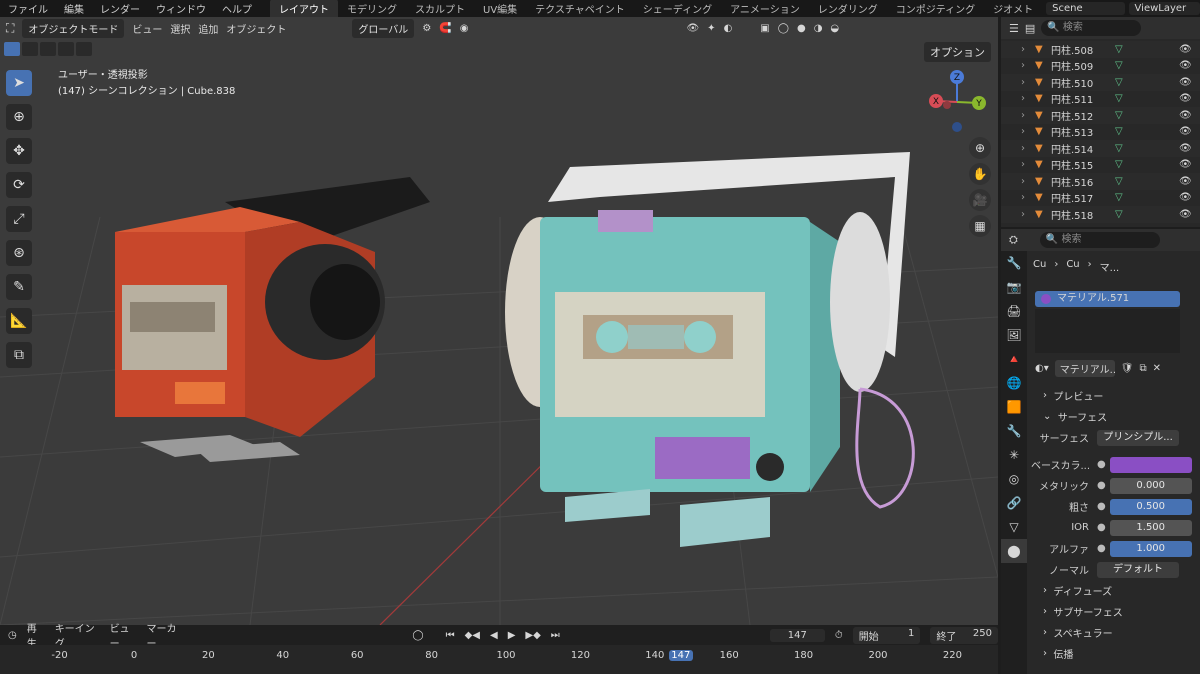 This screenshot has width=1200, height=674. I want to click on fake-user-icon: 🛡, so click(1127, 368).